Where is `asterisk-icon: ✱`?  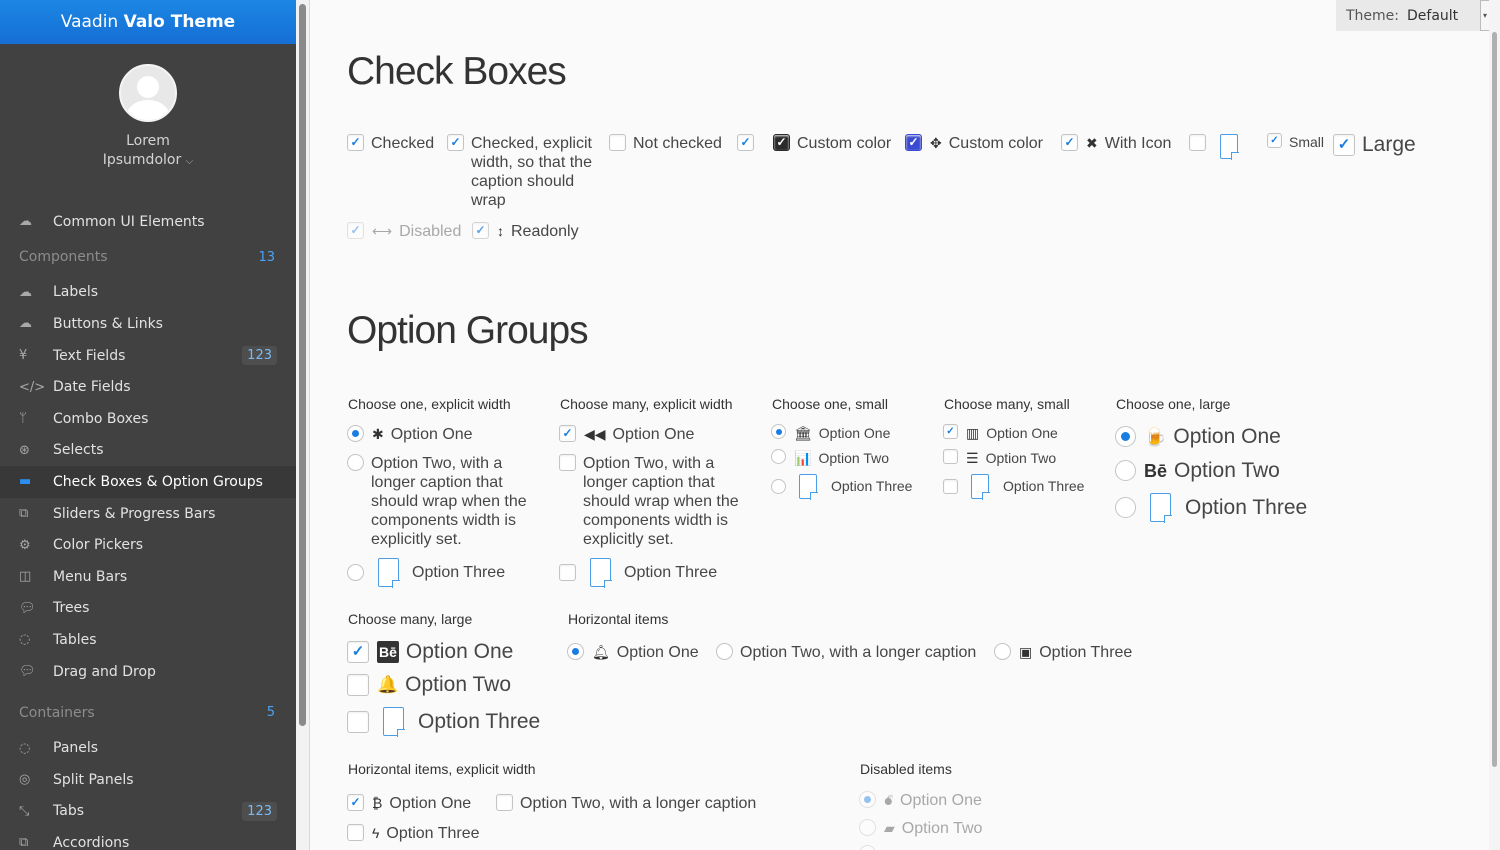
asterisk-icon: ✱ is located at coordinates (378, 434).